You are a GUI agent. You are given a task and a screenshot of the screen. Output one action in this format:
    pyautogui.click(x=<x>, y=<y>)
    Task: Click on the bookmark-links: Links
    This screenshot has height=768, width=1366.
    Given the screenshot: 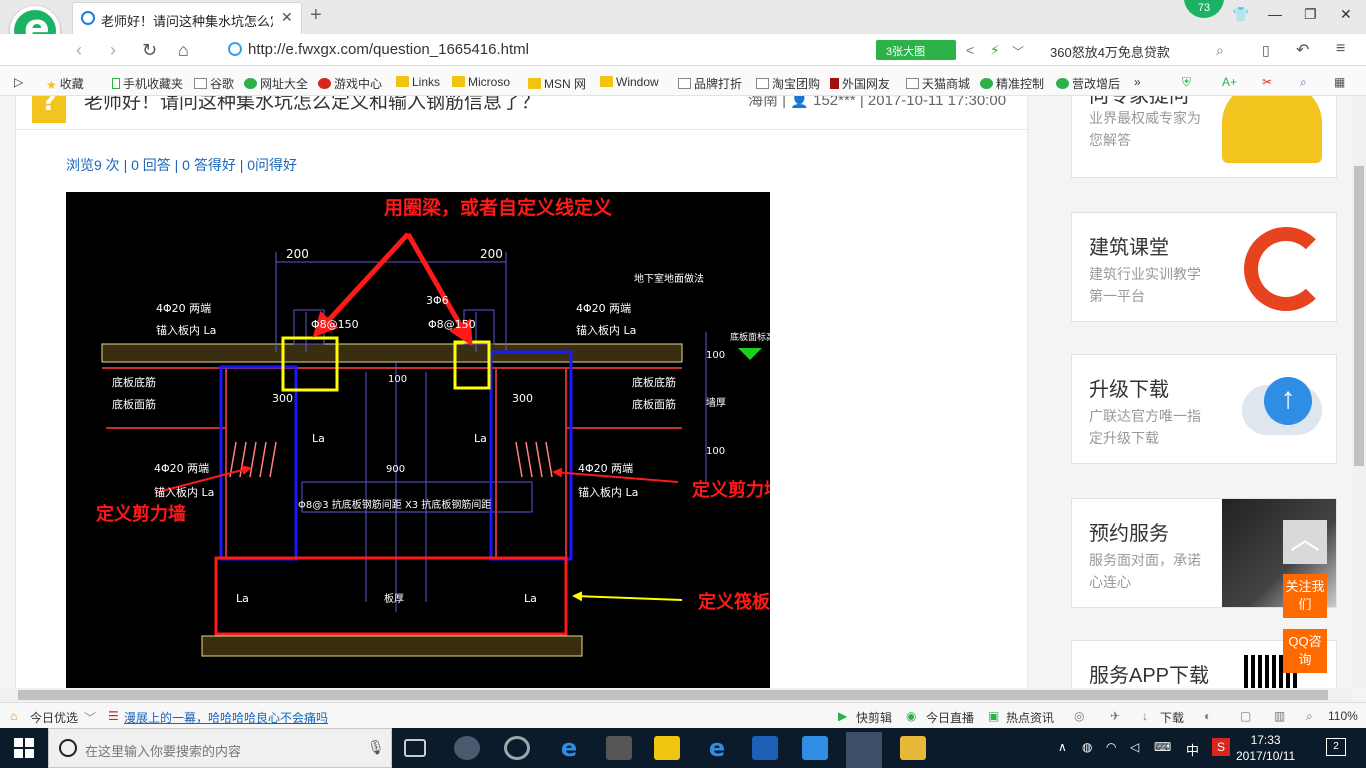 What is the action you would take?
    pyautogui.click(x=418, y=82)
    